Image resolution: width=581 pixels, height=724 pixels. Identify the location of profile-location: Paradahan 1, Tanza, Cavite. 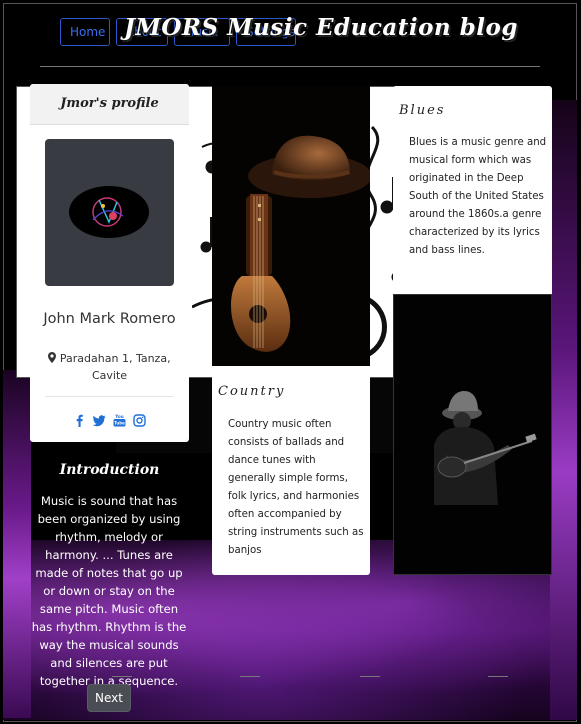
(109, 367).